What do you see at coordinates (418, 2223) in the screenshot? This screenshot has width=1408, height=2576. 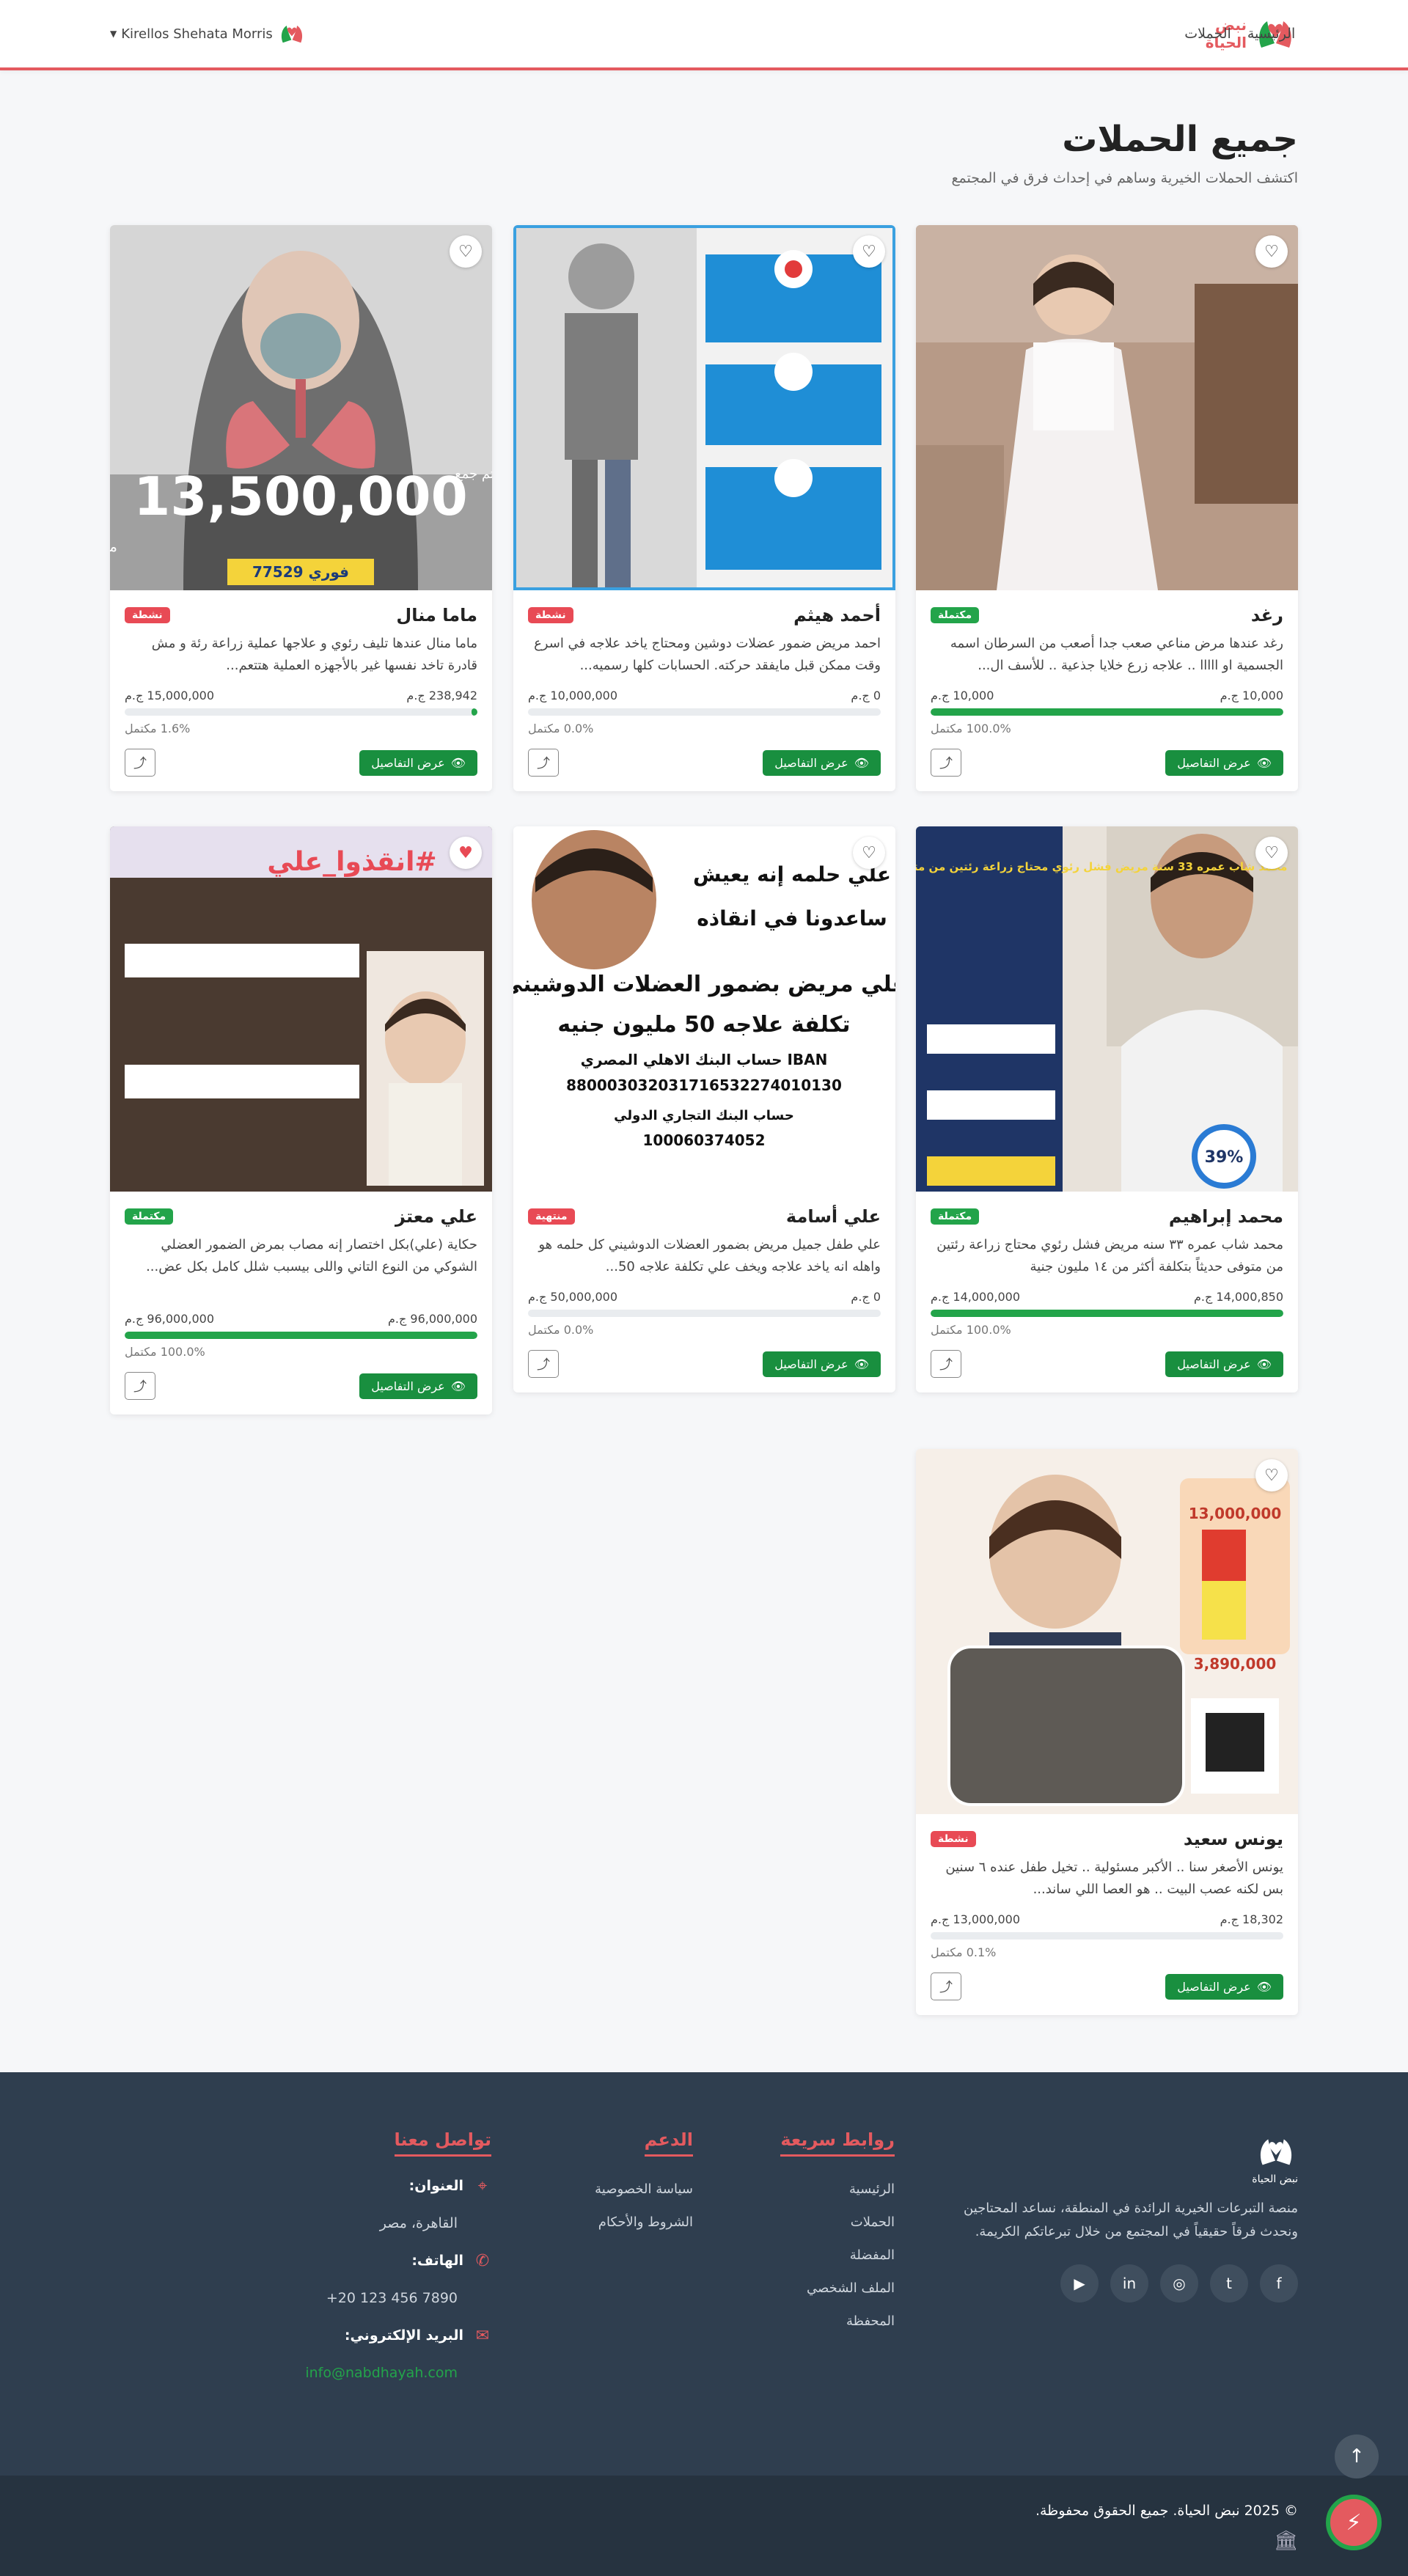 I see `address-value: القاهرة، مصر` at bounding box center [418, 2223].